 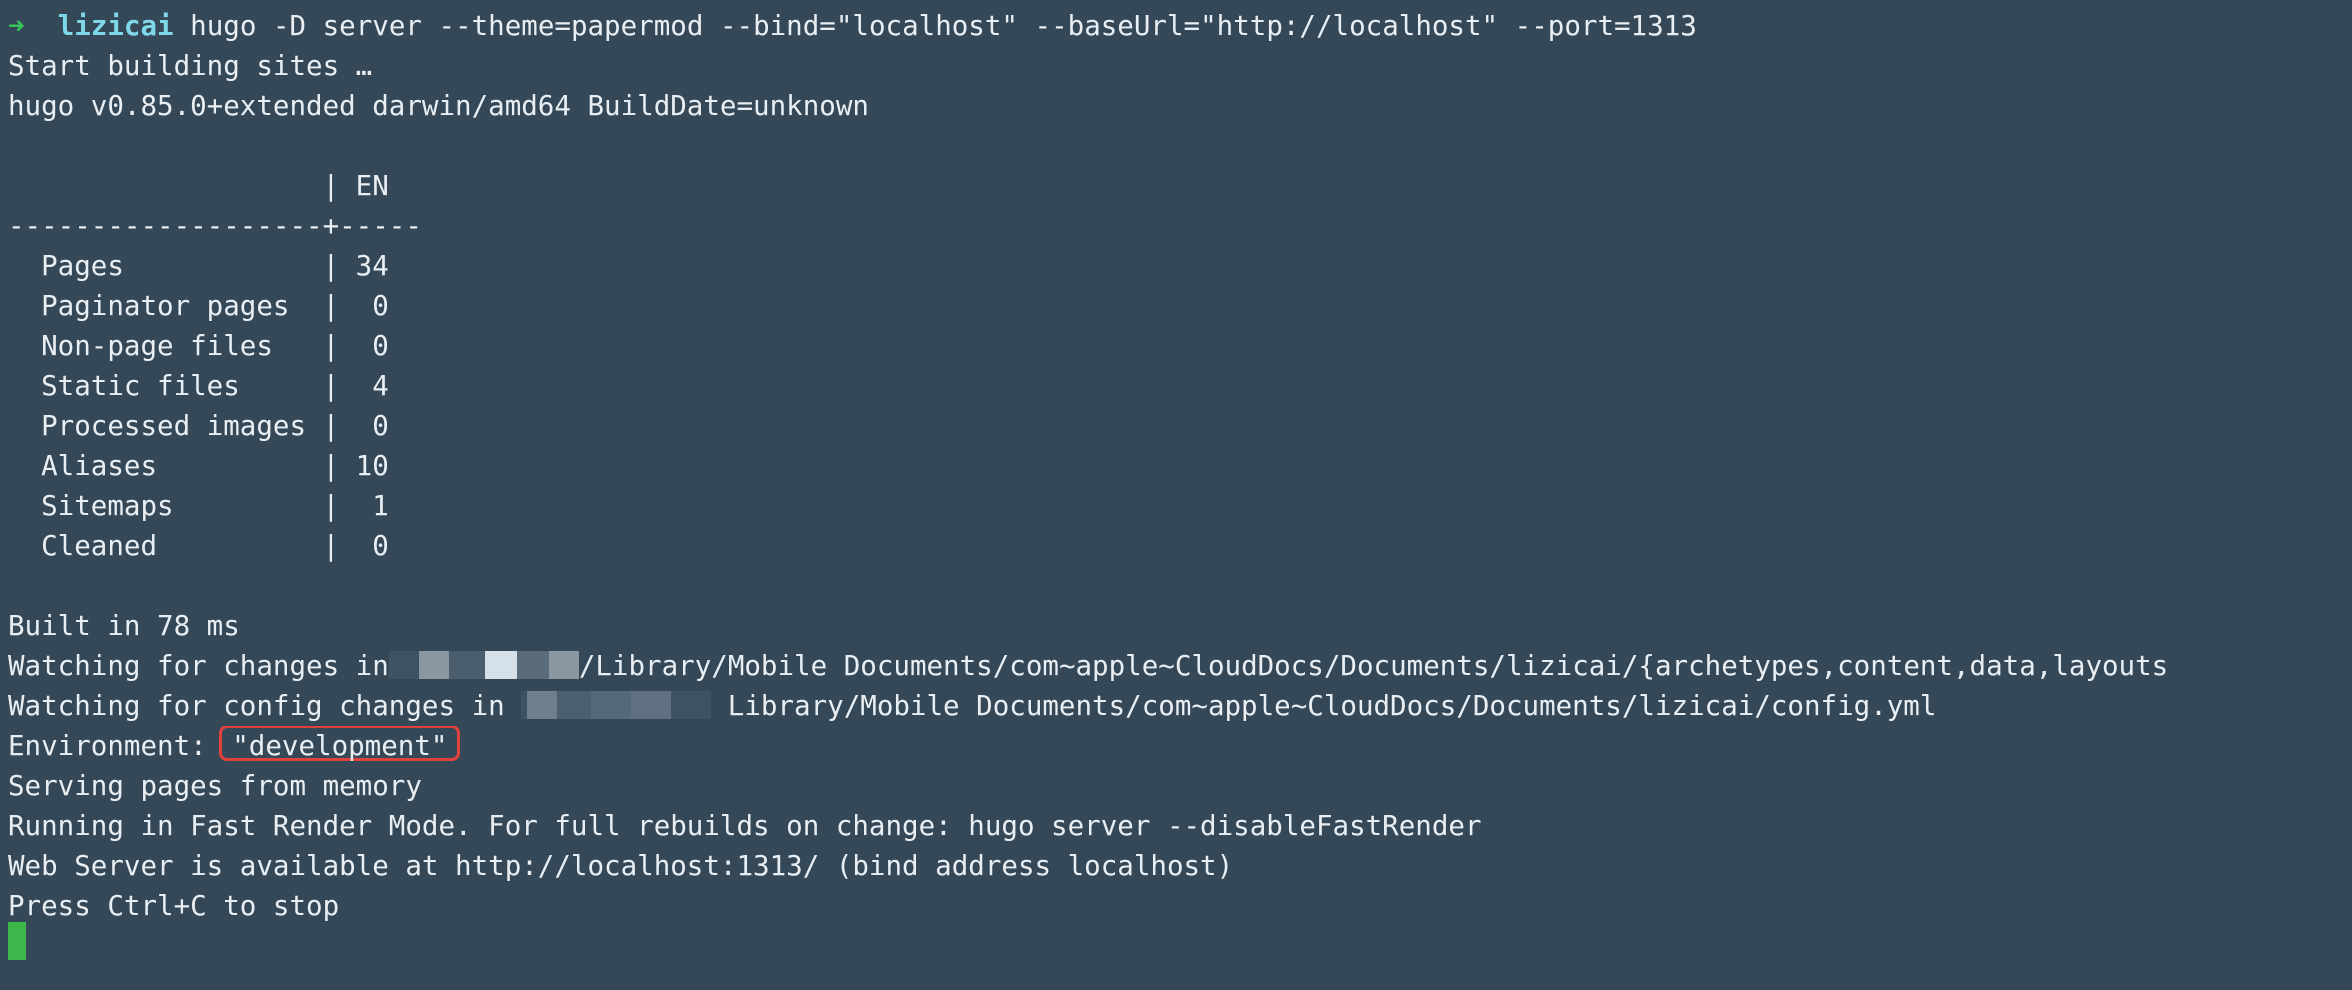 What do you see at coordinates (198, 466) in the screenshot?
I see `table-row: Aliases | 10` at bounding box center [198, 466].